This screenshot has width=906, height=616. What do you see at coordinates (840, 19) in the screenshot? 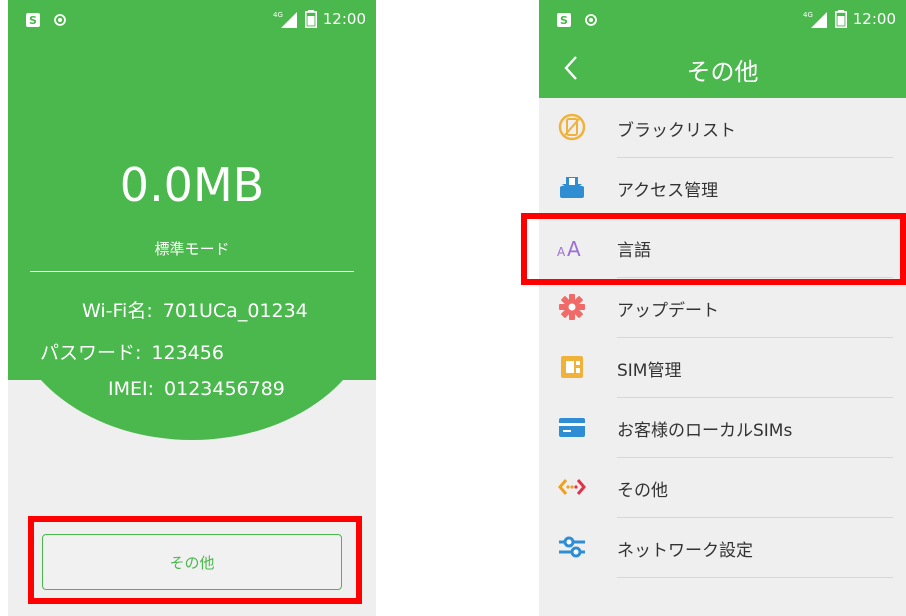
I see `battery-icon-right` at bounding box center [840, 19].